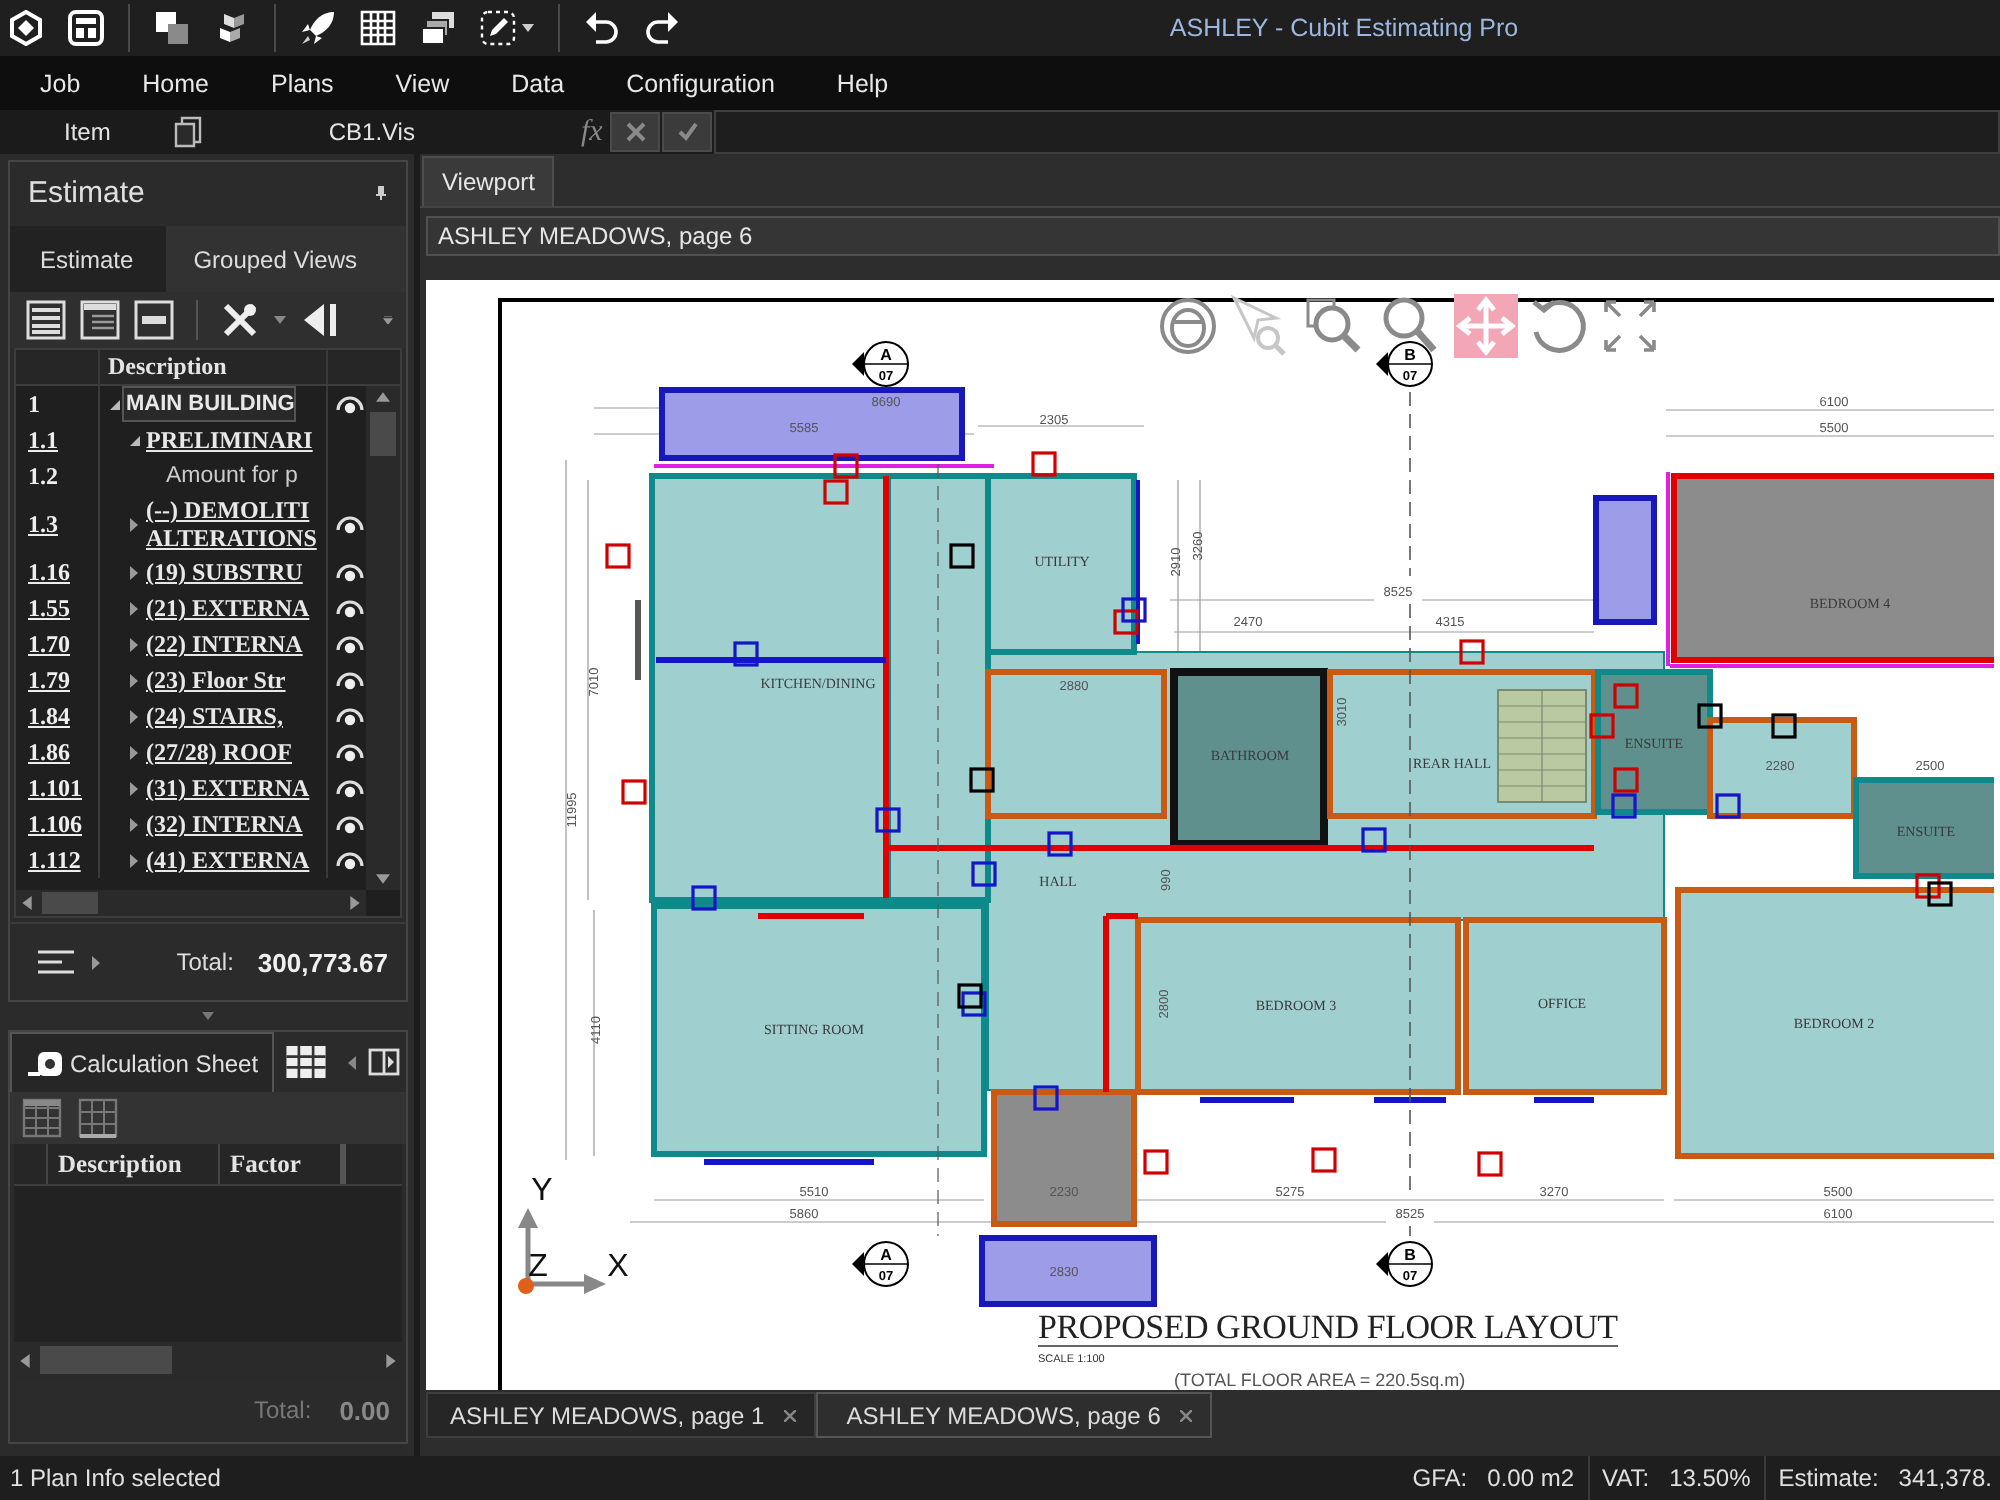 The image size is (2000, 1500). Describe the element at coordinates (191, 644) in the screenshot. I see `tree-row: 1.70 (22) INTERNA` at that location.